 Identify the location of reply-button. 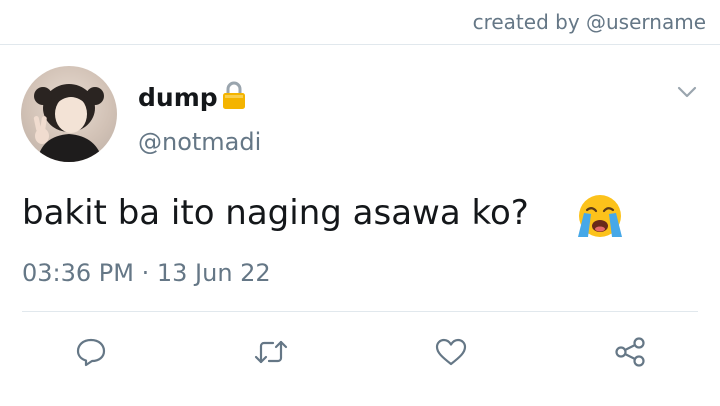
(91, 352).